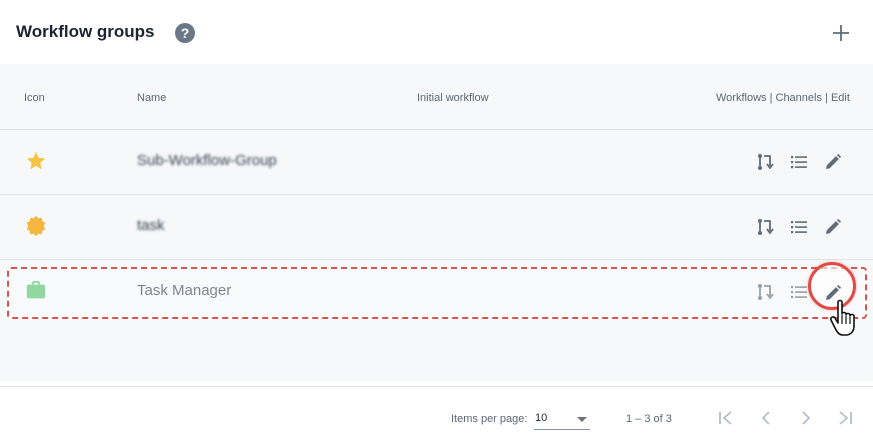  I want to click on page-range-label: 1 – 3 of 3, so click(649, 419).